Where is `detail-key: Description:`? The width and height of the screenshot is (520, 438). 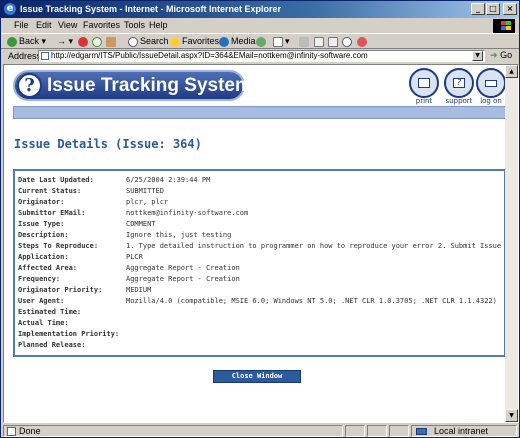
detail-key: Description: is located at coordinates (43, 235).